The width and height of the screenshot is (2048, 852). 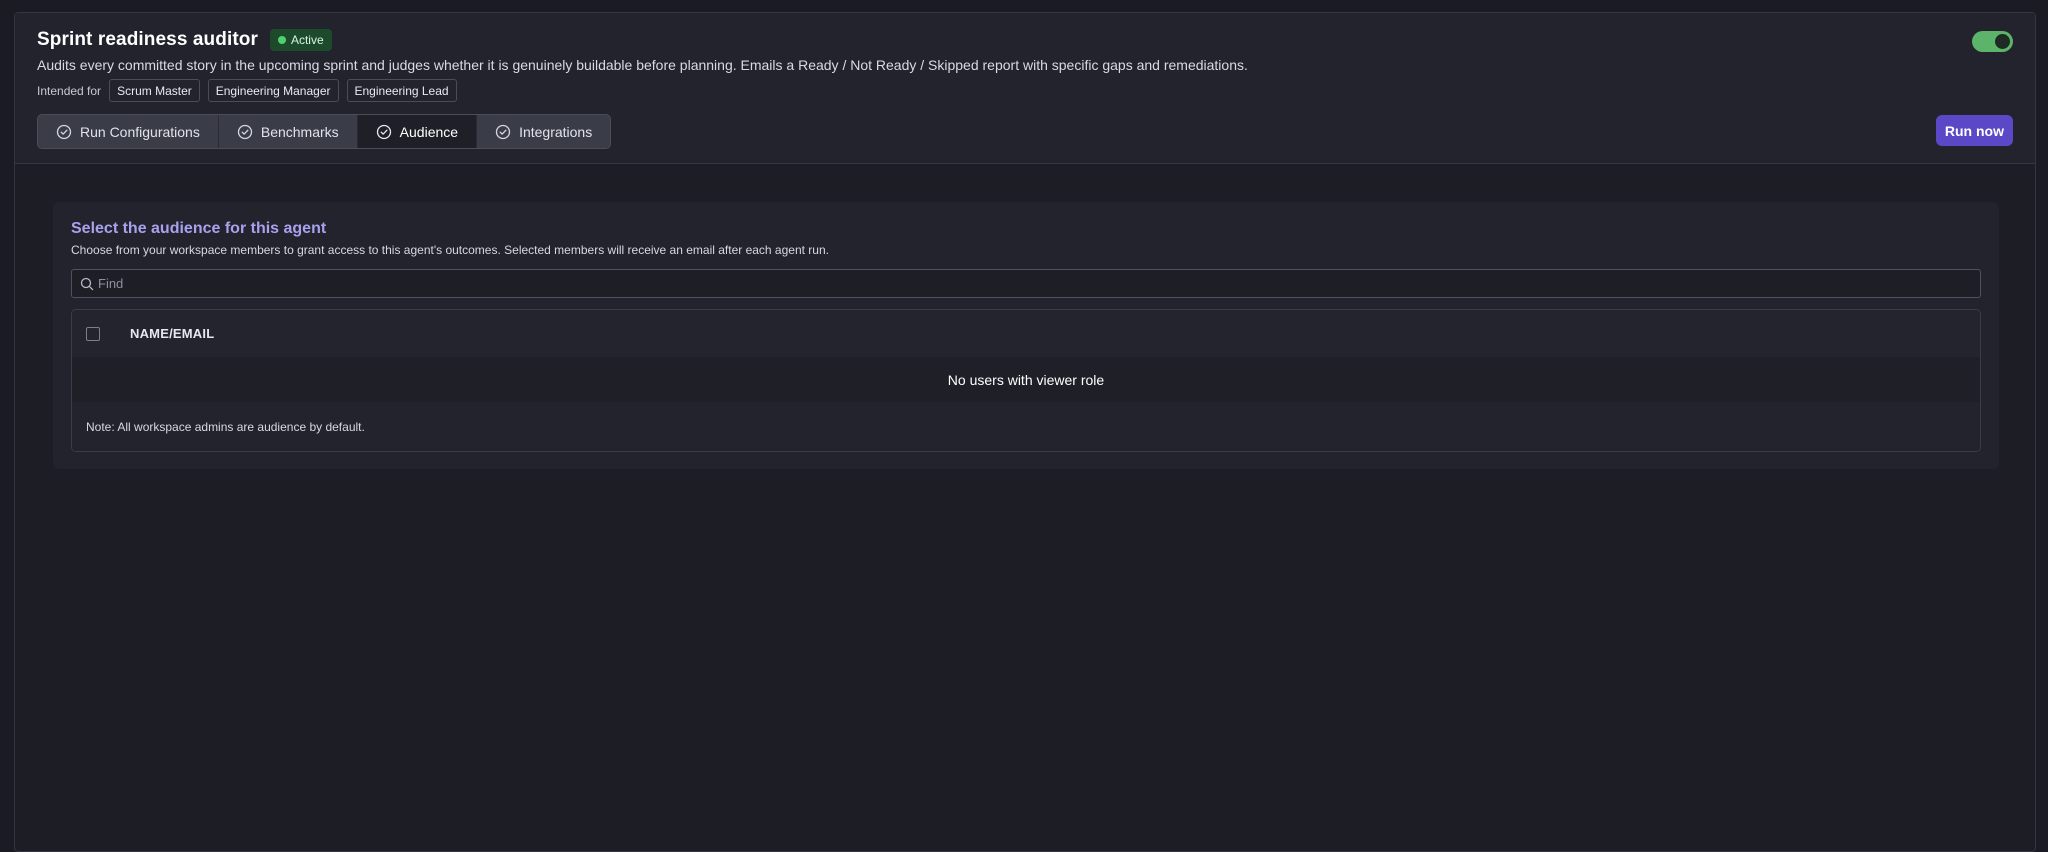 I want to click on search-input, so click(x=1039, y=283).